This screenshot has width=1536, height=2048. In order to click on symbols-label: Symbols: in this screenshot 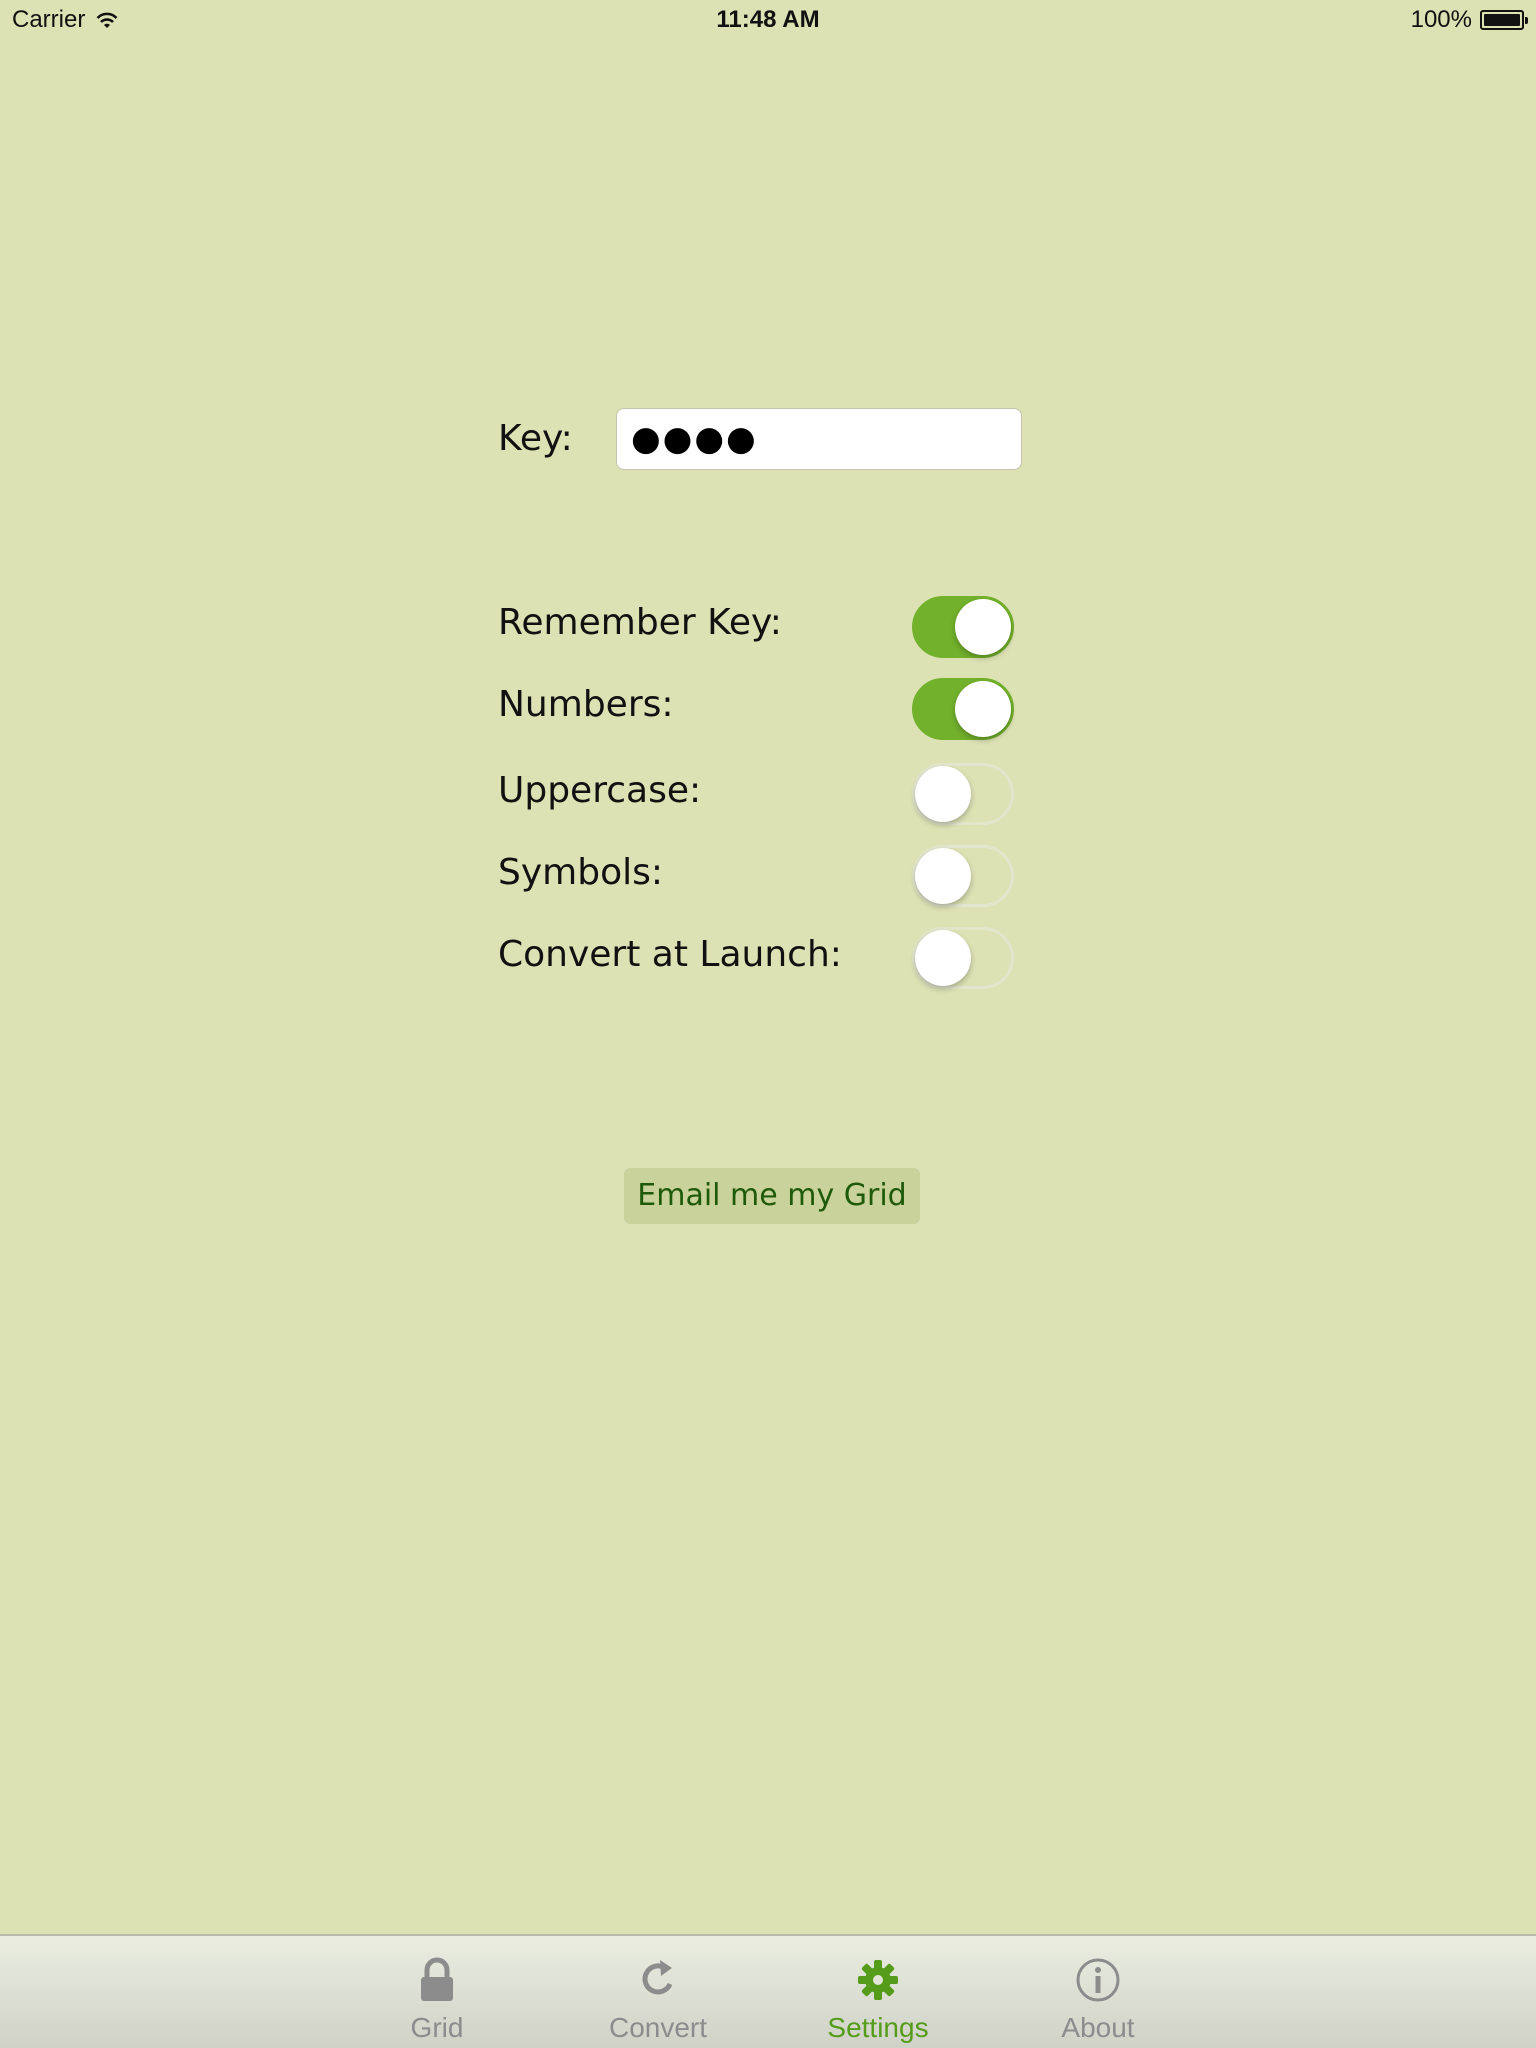, I will do `click(580, 872)`.